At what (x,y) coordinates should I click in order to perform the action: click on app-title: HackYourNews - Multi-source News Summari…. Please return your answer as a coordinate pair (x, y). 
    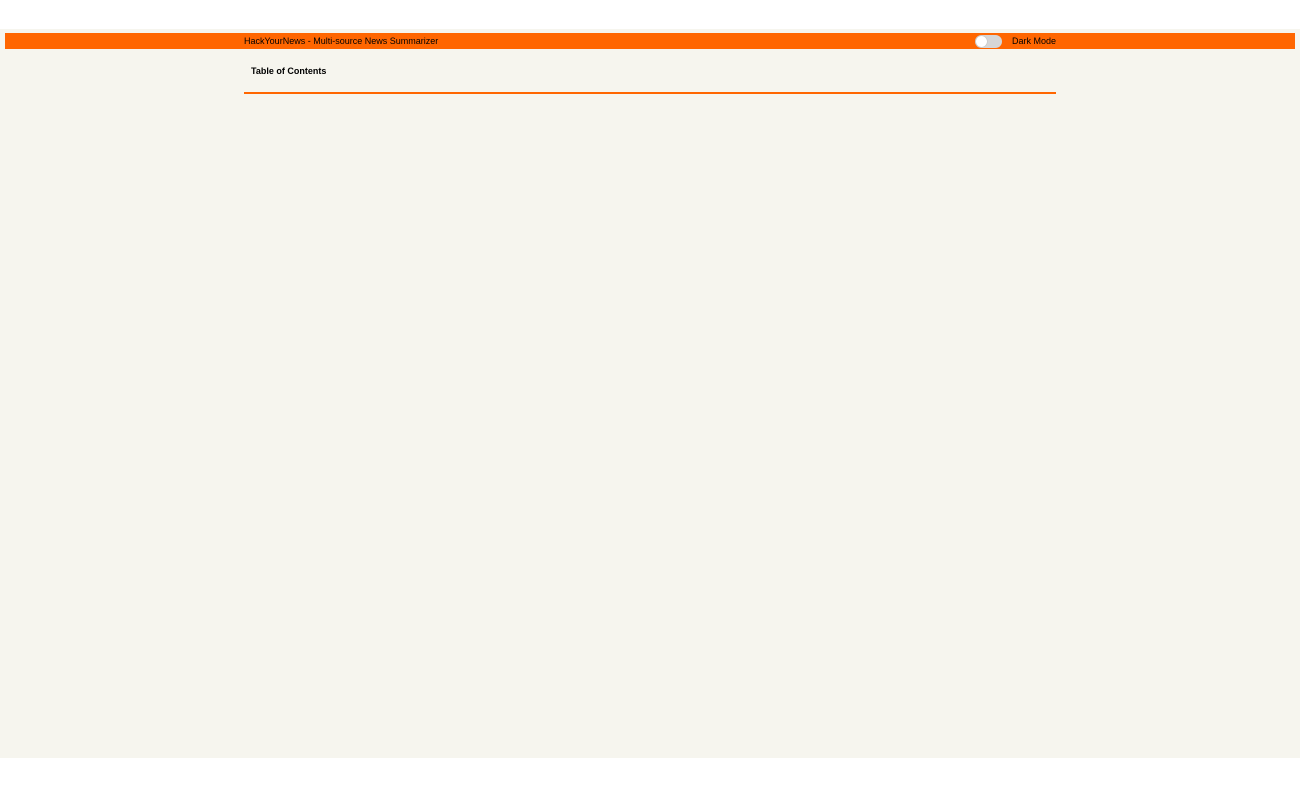
    Looking at the image, I should click on (341, 41).